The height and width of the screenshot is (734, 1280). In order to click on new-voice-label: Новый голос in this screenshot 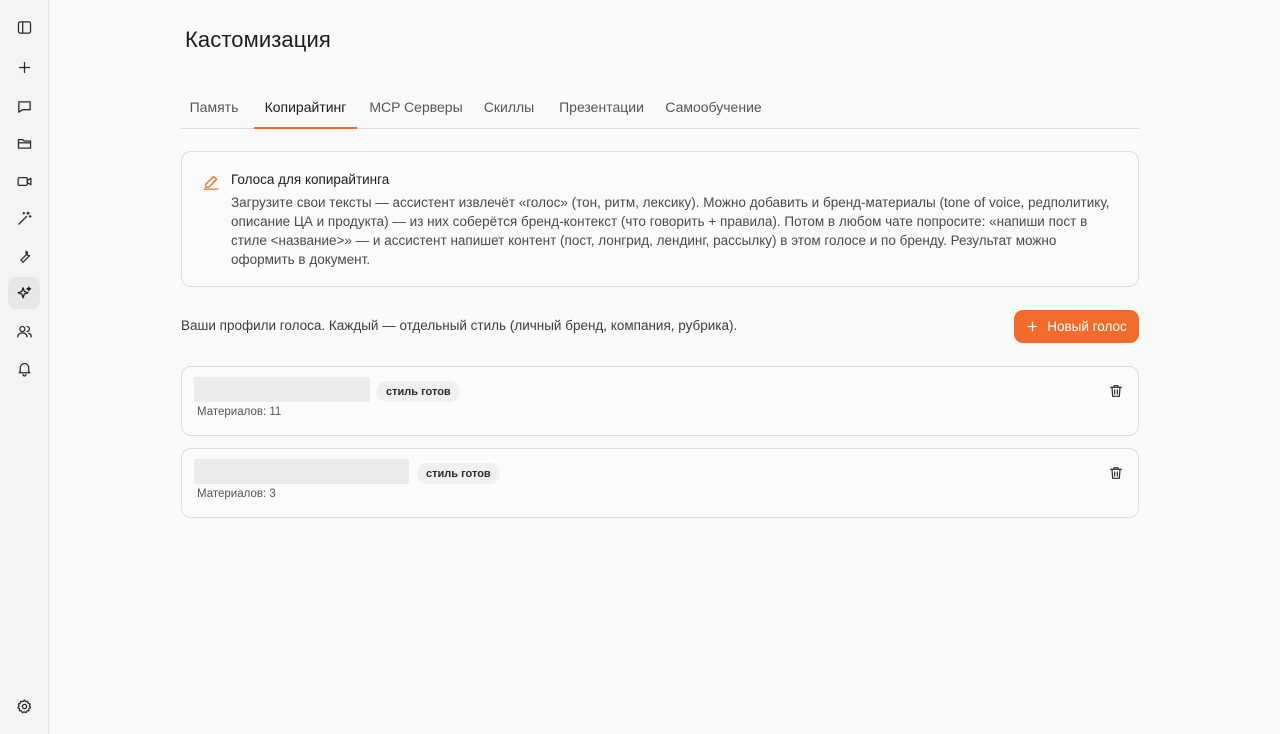, I will do `click(1087, 326)`.